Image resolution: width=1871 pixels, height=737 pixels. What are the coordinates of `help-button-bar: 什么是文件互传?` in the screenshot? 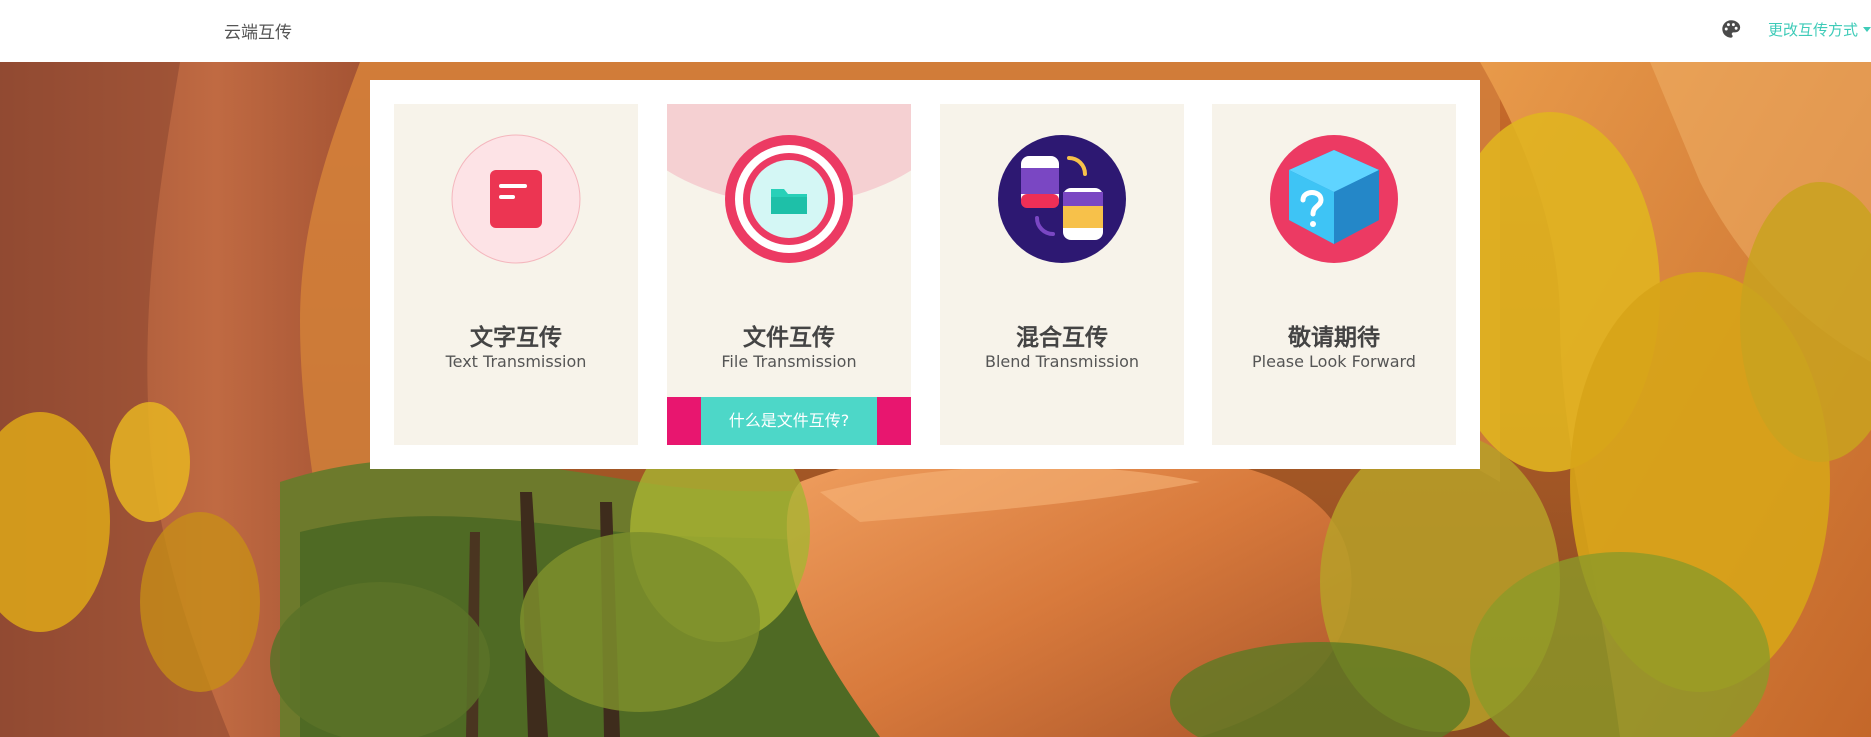 It's located at (789, 421).